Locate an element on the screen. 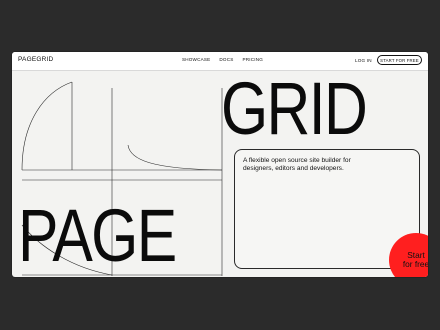  nav-links: SHOWCASE DOCS PRICING is located at coordinates (222, 59).